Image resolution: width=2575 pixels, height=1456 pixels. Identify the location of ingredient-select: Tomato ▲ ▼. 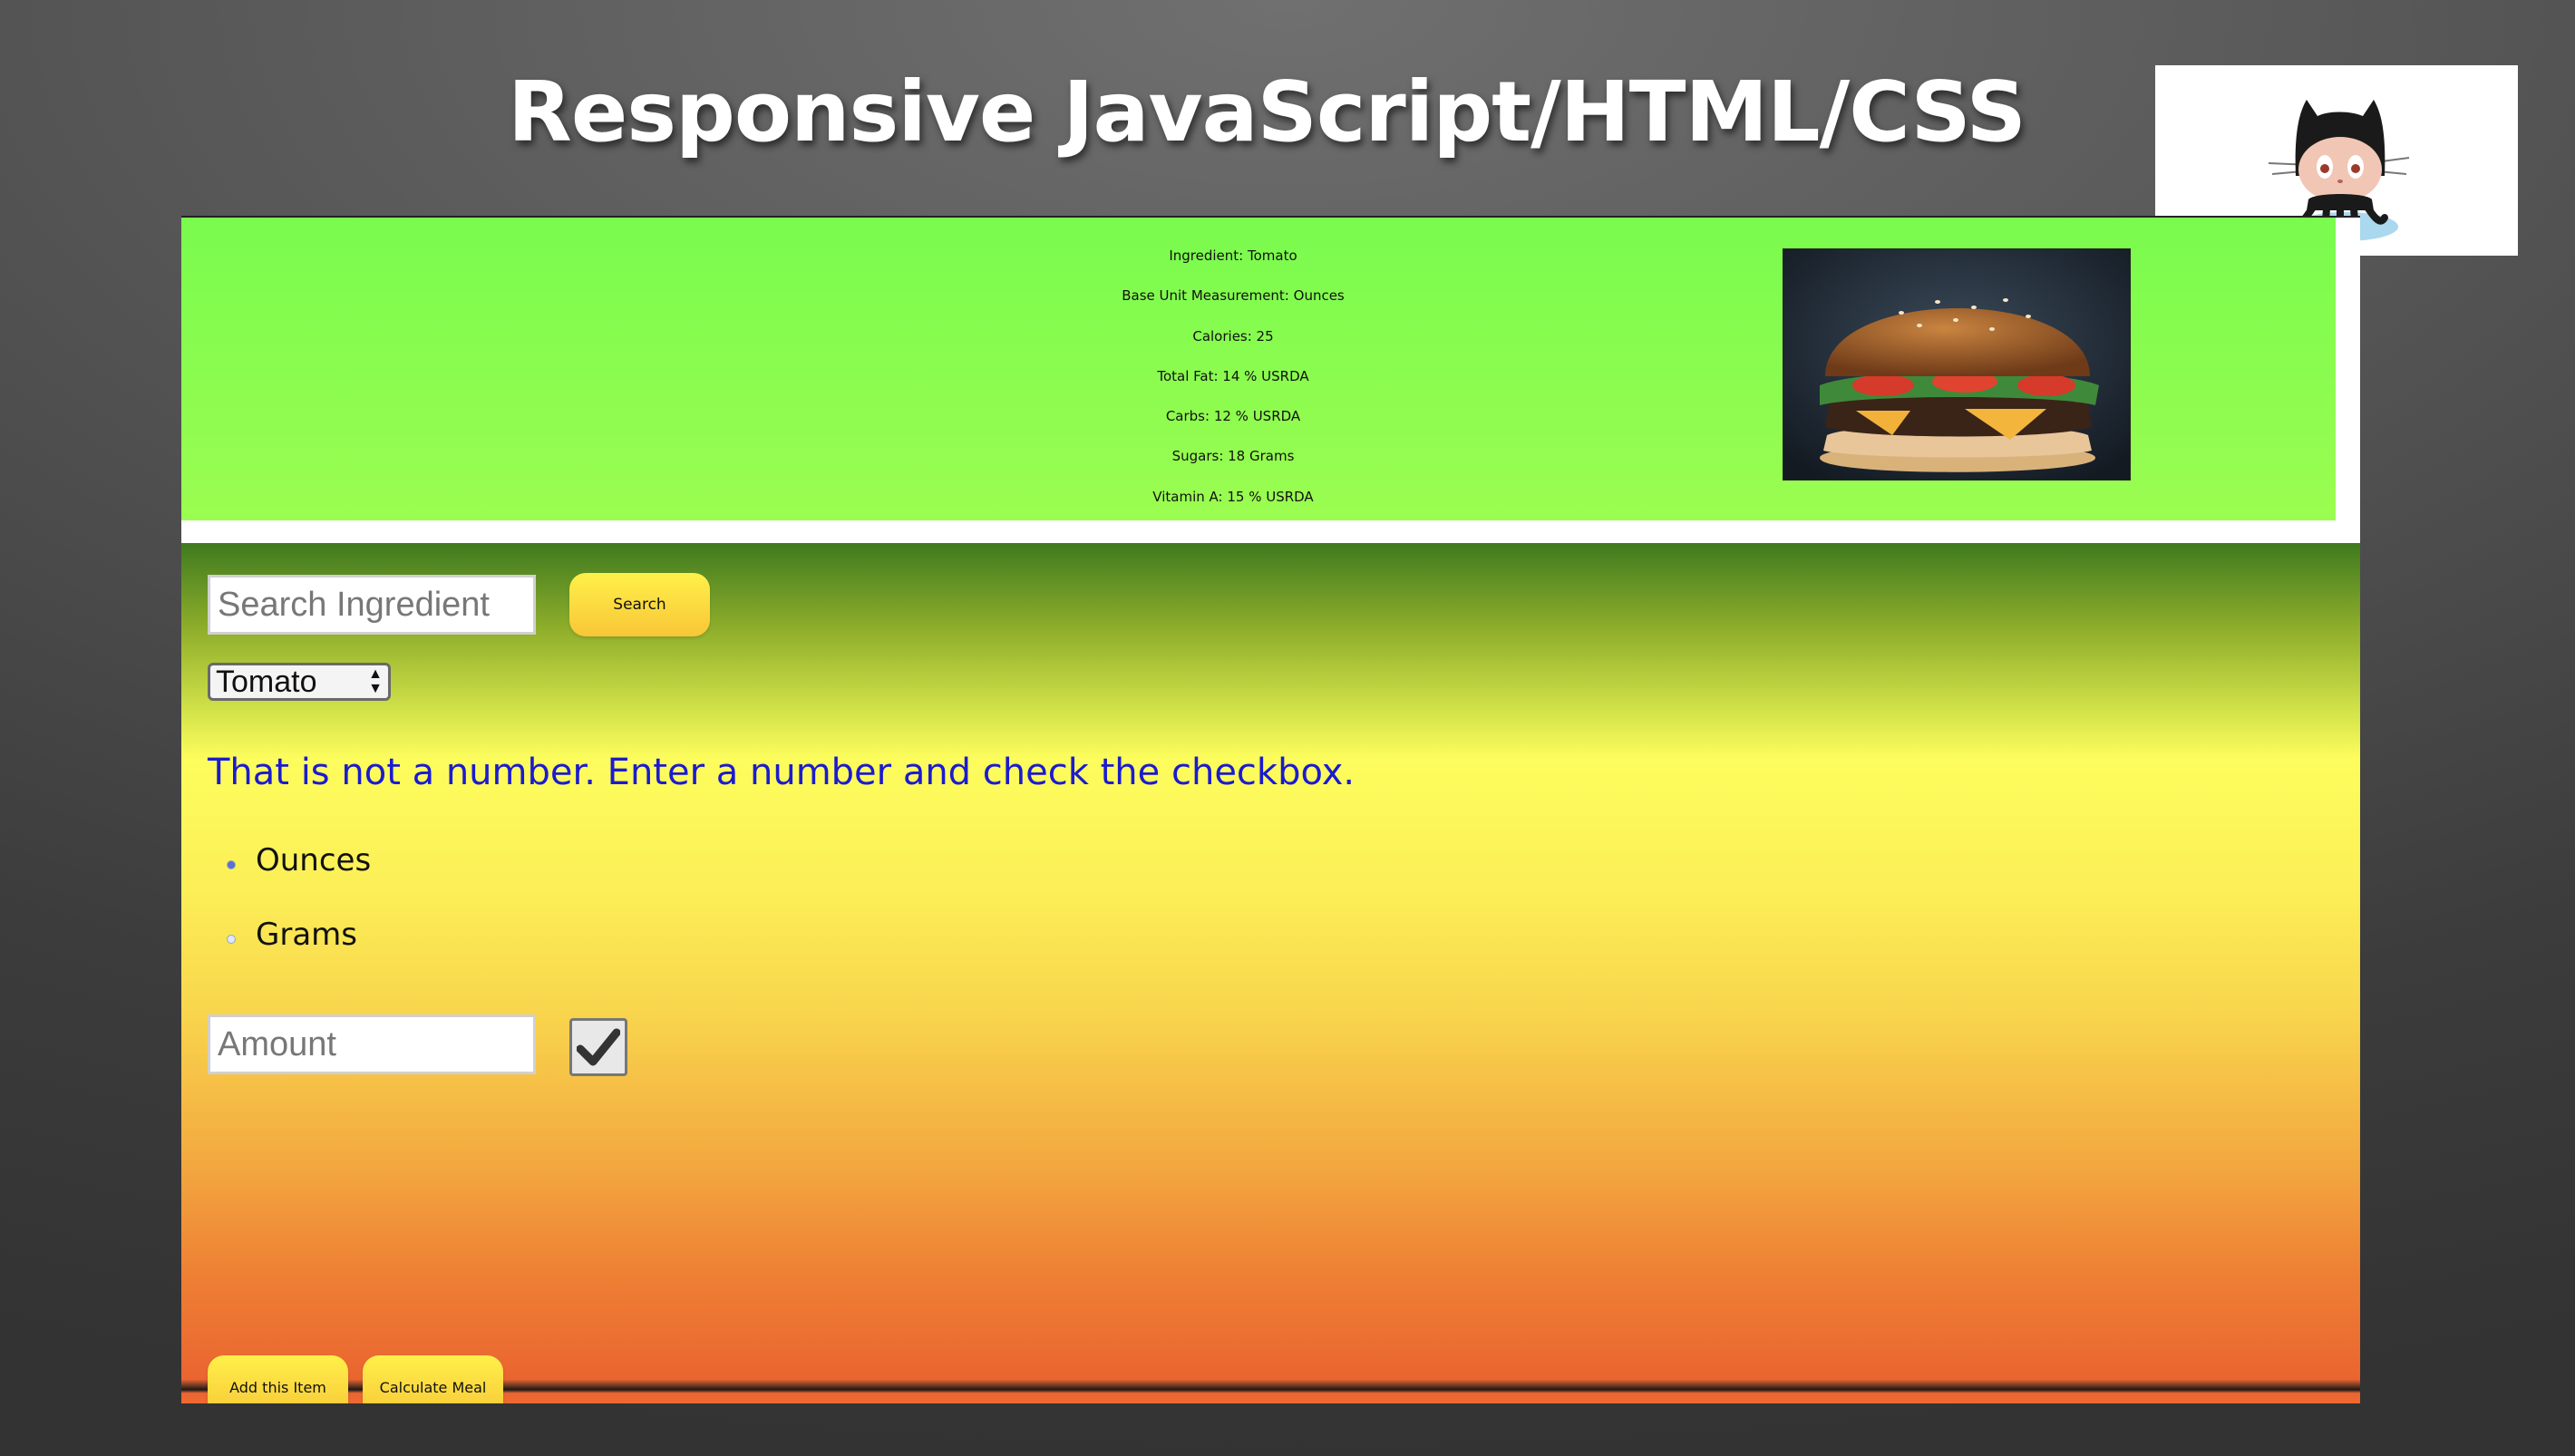
(299, 682).